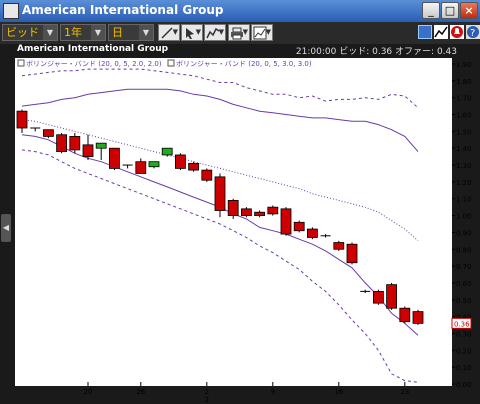 Image resolution: width=480 pixels, height=404 pixels. What do you see at coordinates (353, 52) in the screenshot?
I see `bid-label: ビッド` at bounding box center [353, 52].